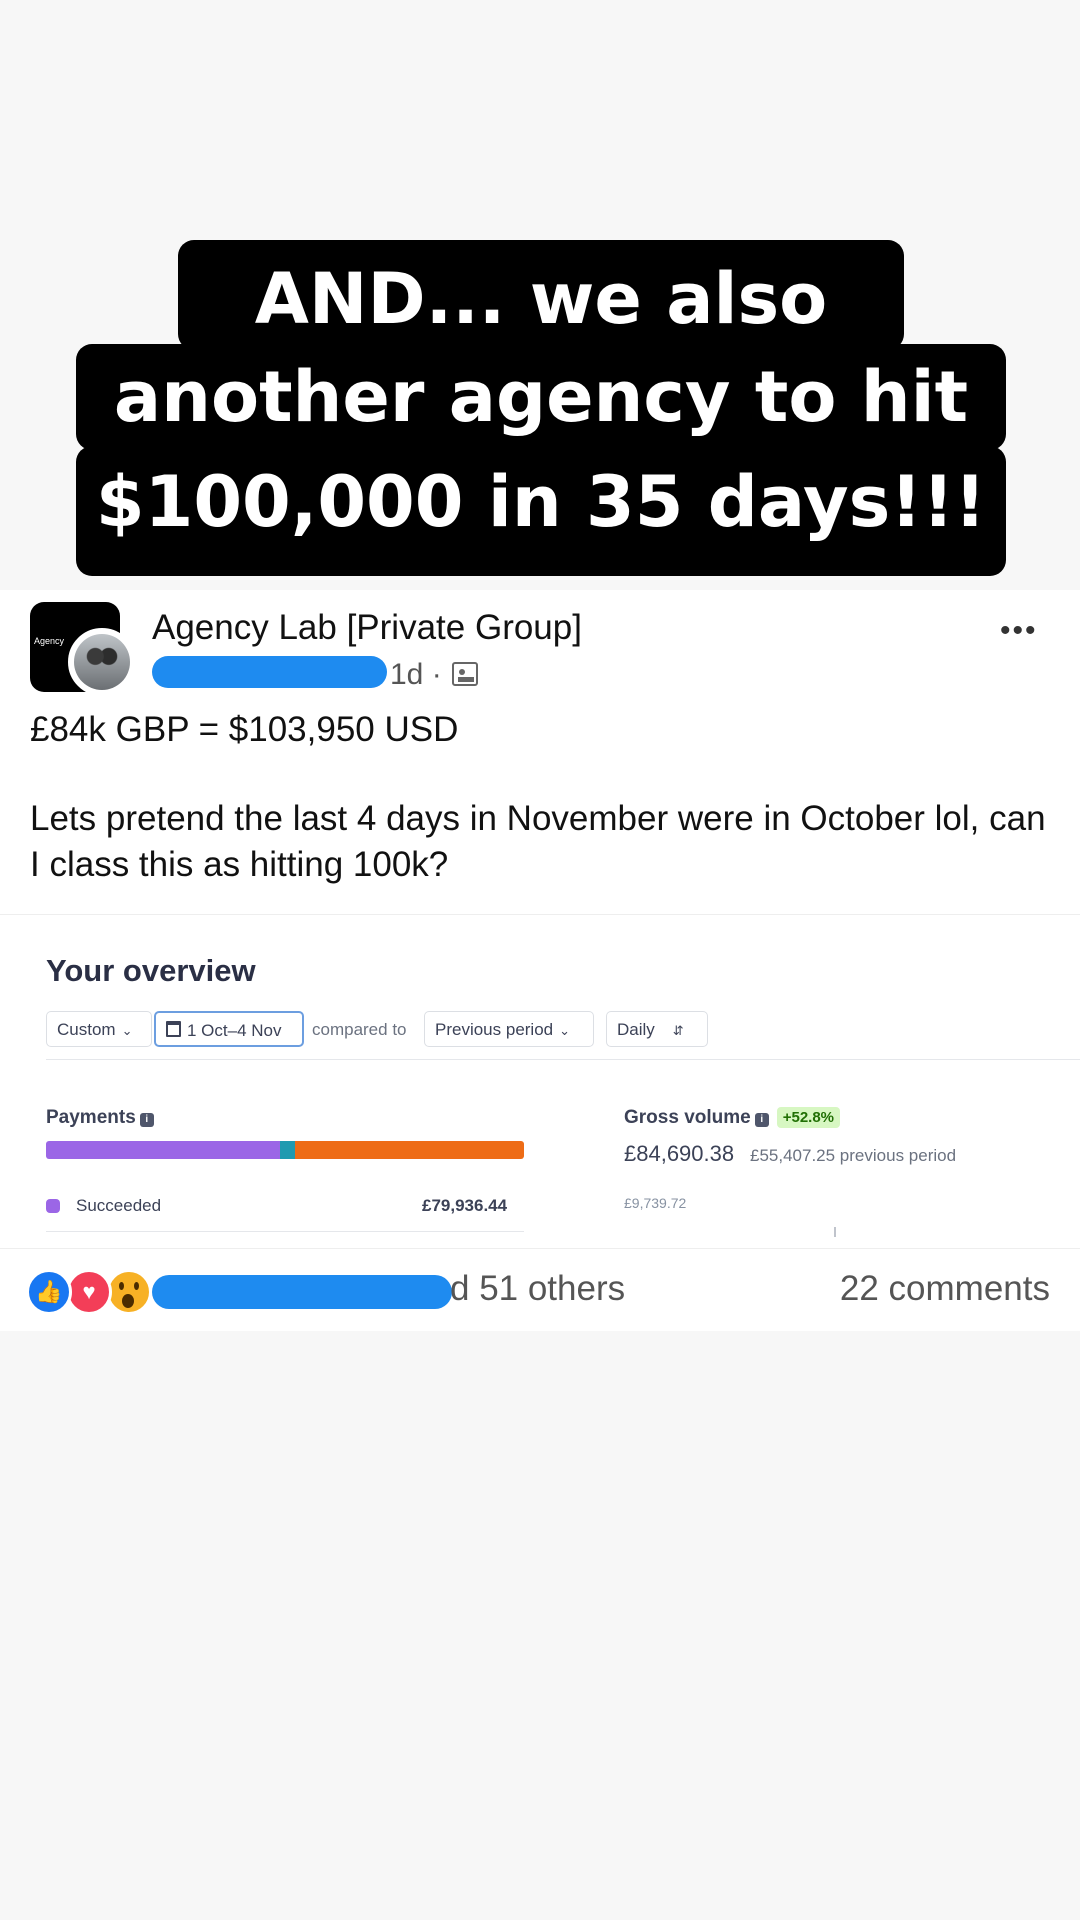 The width and height of the screenshot is (1080, 1920). What do you see at coordinates (678, 1030) in the screenshot?
I see `updown-chevron-icon: ⇵` at bounding box center [678, 1030].